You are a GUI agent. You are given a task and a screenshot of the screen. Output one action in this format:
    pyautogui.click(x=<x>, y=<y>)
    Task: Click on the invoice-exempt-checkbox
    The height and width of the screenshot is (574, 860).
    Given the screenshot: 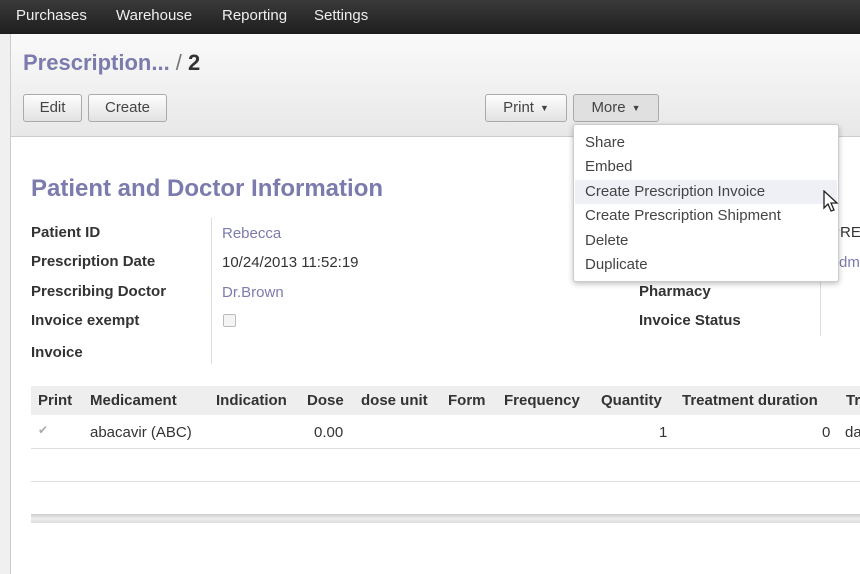 What is the action you would take?
    pyautogui.click(x=229, y=320)
    